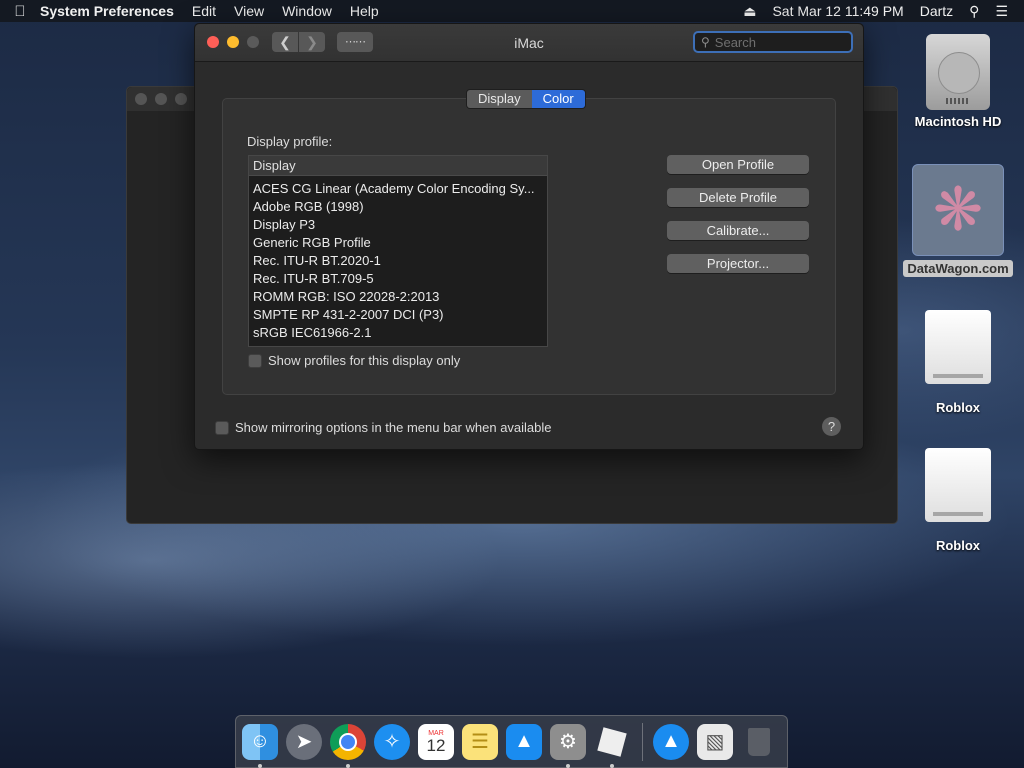 The height and width of the screenshot is (768, 1024). What do you see at coordinates (364, 11) in the screenshot?
I see `menu-help: Help` at bounding box center [364, 11].